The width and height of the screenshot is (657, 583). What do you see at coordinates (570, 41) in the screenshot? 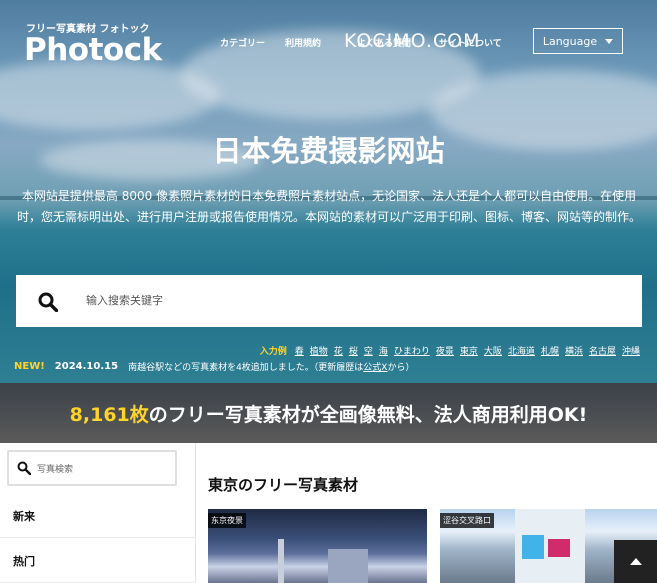
I see `language-label: Language` at bounding box center [570, 41].